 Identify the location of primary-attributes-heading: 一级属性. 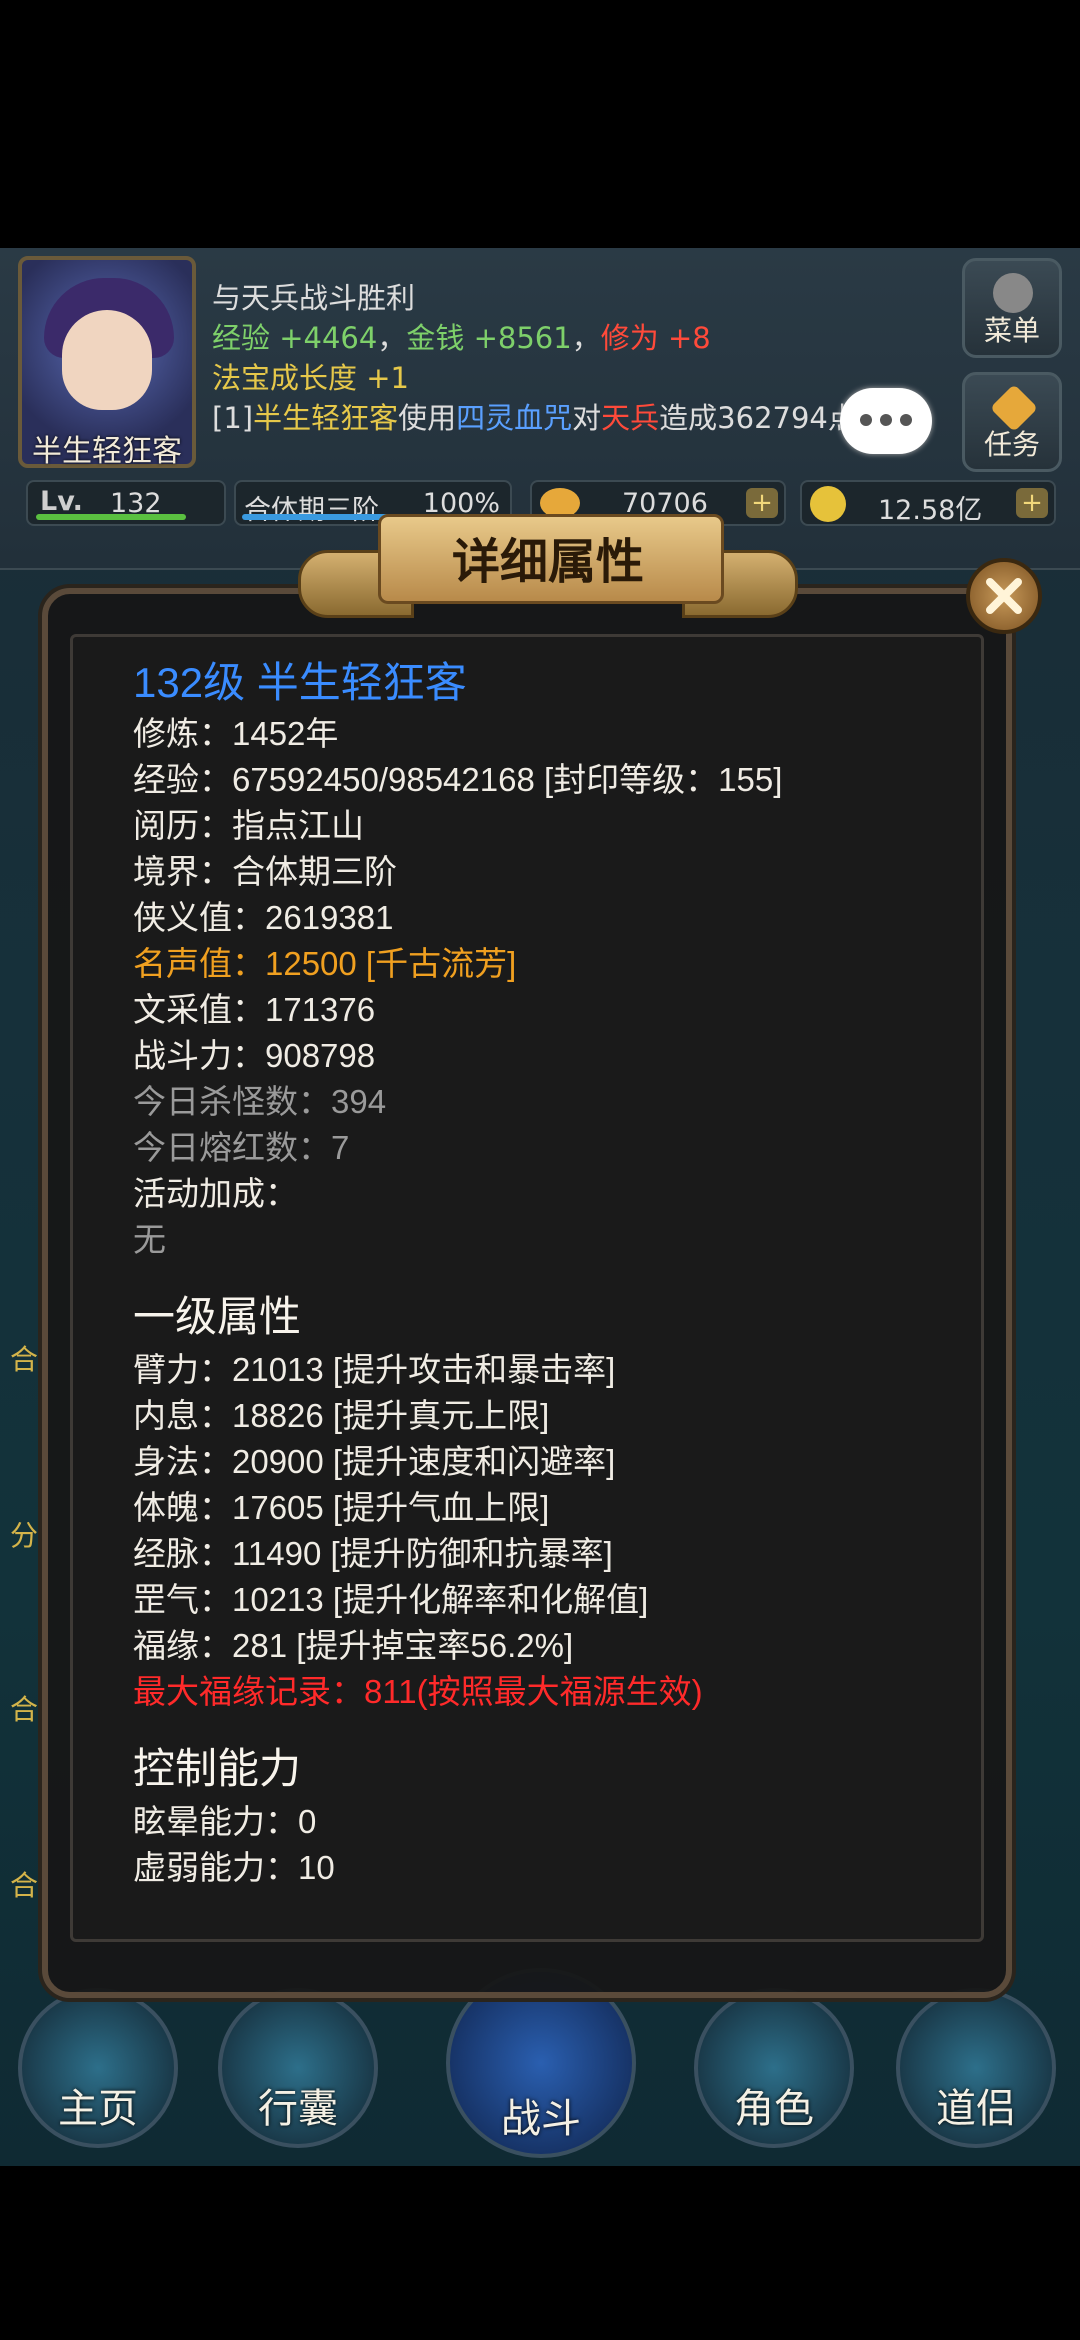
(217, 1316).